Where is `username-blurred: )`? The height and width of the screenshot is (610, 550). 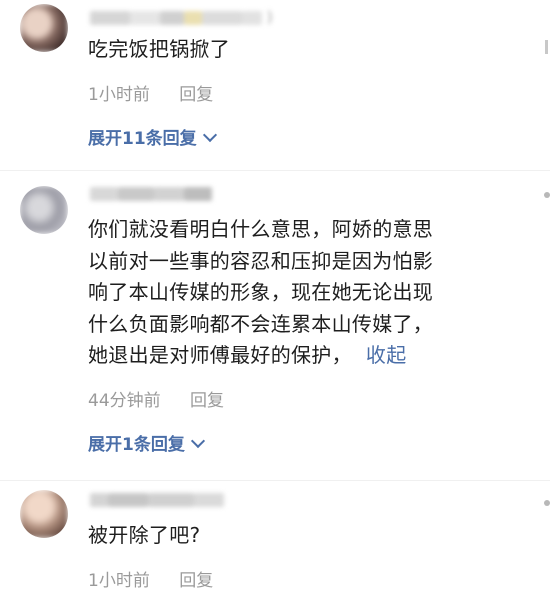
username-blurred: ) is located at coordinates (181, 18).